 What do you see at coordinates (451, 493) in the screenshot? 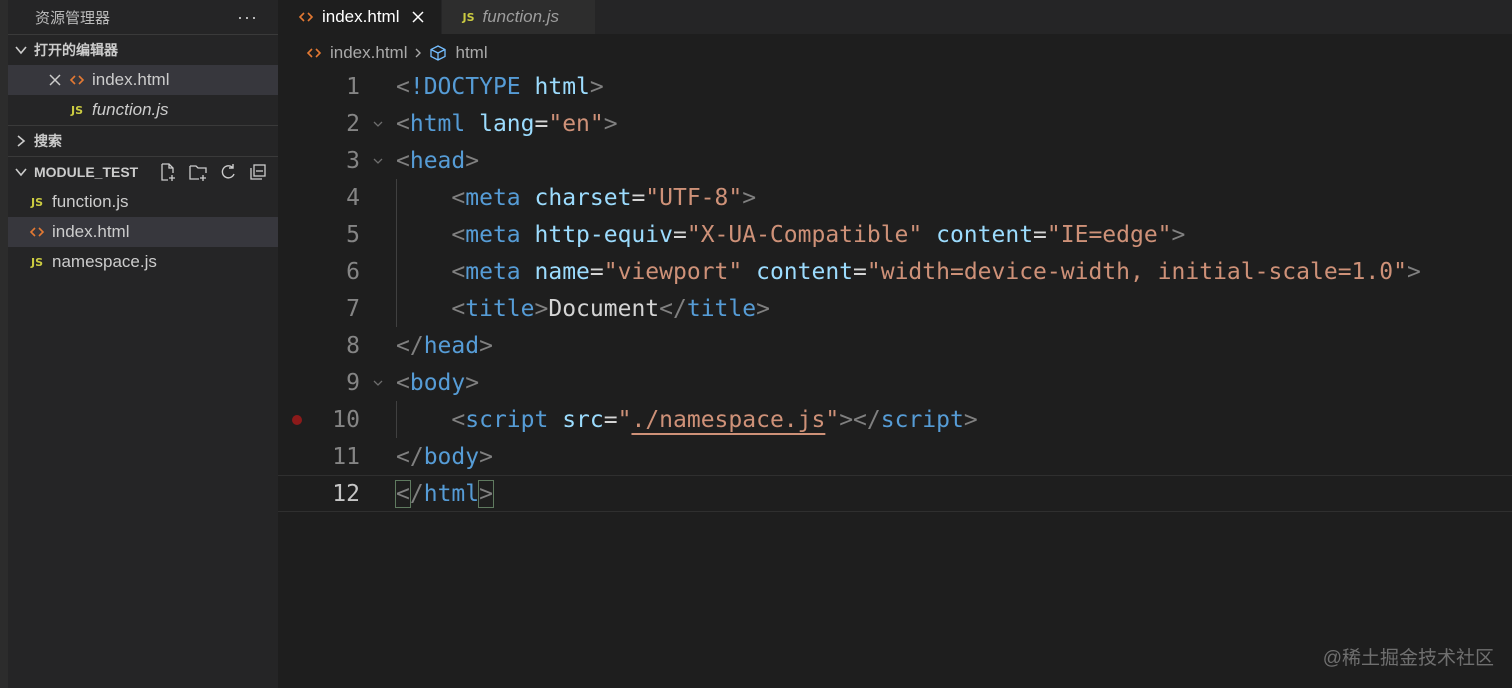
I see `tok-tag: html` at bounding box center [451, 493].